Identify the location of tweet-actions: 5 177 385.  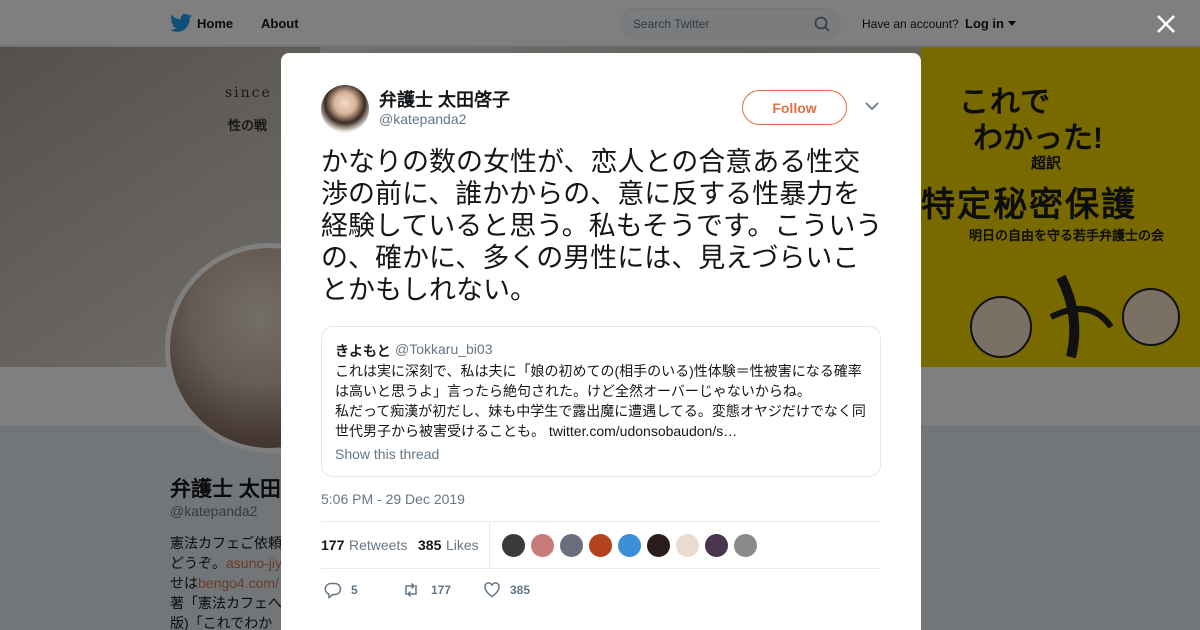
(521, 590).